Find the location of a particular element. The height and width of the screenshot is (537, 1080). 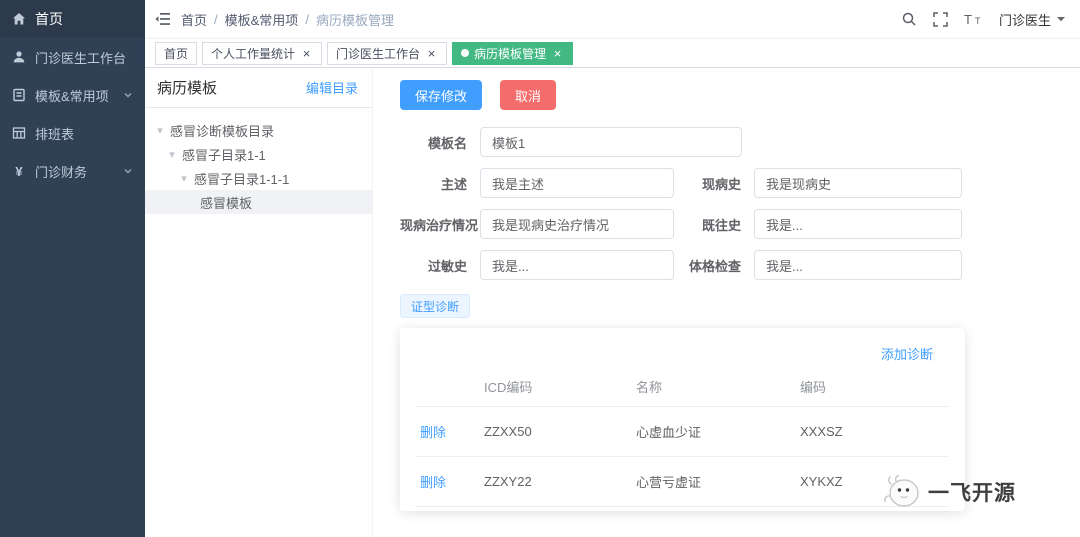

template-tree: ▾ 感冒诊断模板目录 ▾ 感冒子目录1-1 ▾ 感冒子目录1-1-1 感冒模板 is located at coordinates (258, 166).